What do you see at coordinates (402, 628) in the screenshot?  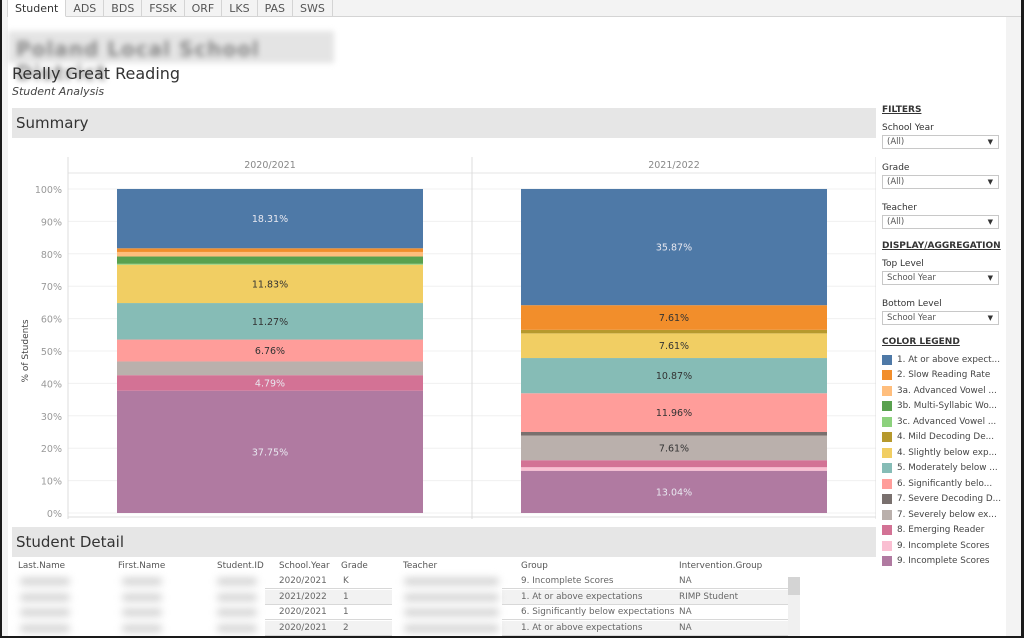 I see `table-row: 2020/2021 2 1. At or above expectations NA` at bounding box center [402, 628].